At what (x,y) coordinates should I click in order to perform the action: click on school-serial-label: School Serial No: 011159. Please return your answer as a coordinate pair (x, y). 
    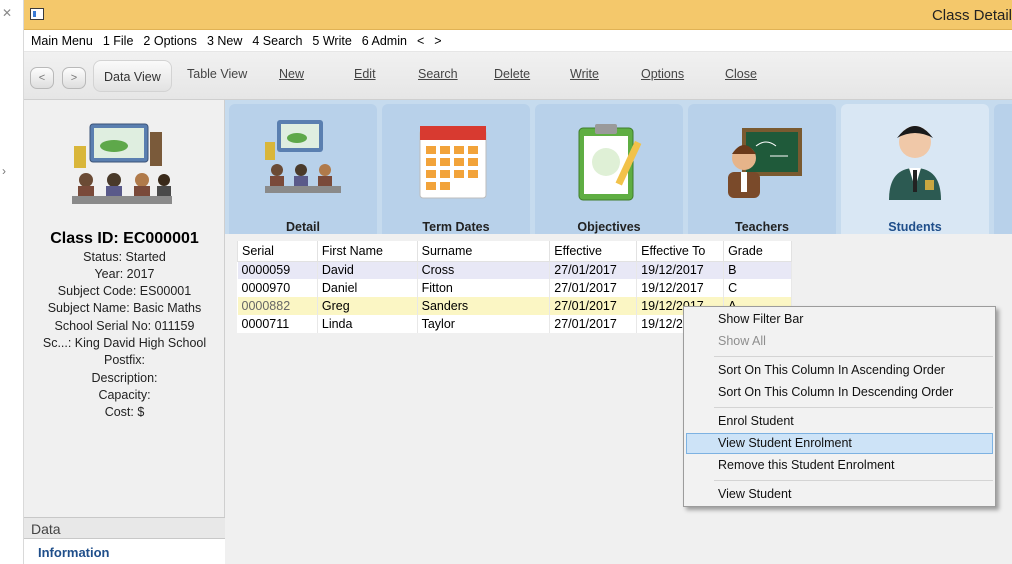
    Looking at the image, I should click on (124, 326).